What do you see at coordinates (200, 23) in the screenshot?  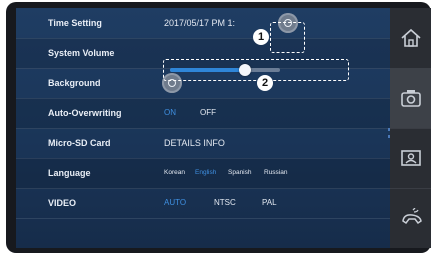 I see `time-setting-value: 2017/05/17 PM 1:` at bounding box center [200, 23].